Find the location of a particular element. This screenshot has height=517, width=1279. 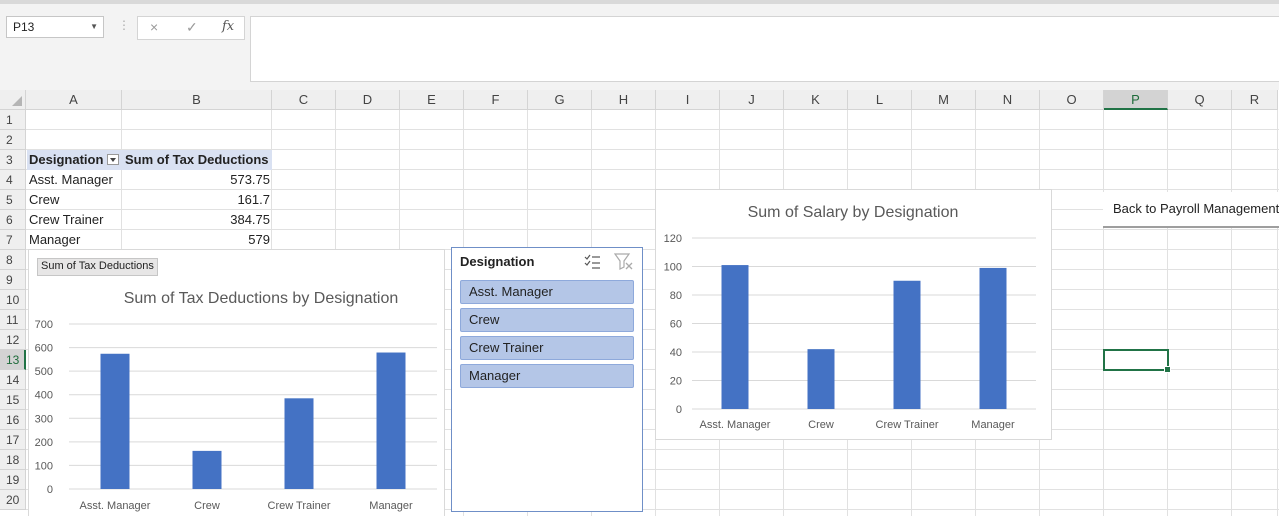

slicer-item: Manager is located at coordinates (547, 376).